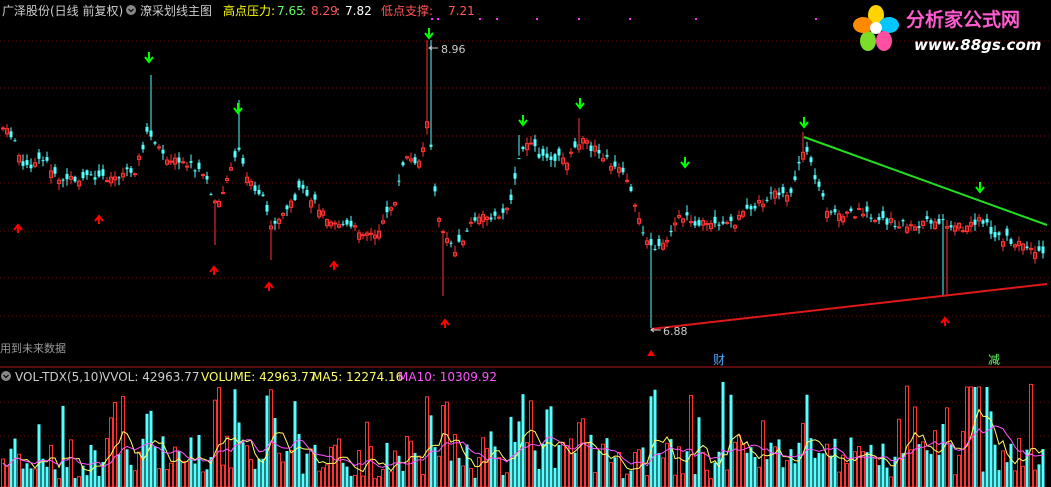 The image size is (1051, 487). Describe the element at coordinates (6, 376) in the screenshot. I see `volume-dropdown-icon` at that location.